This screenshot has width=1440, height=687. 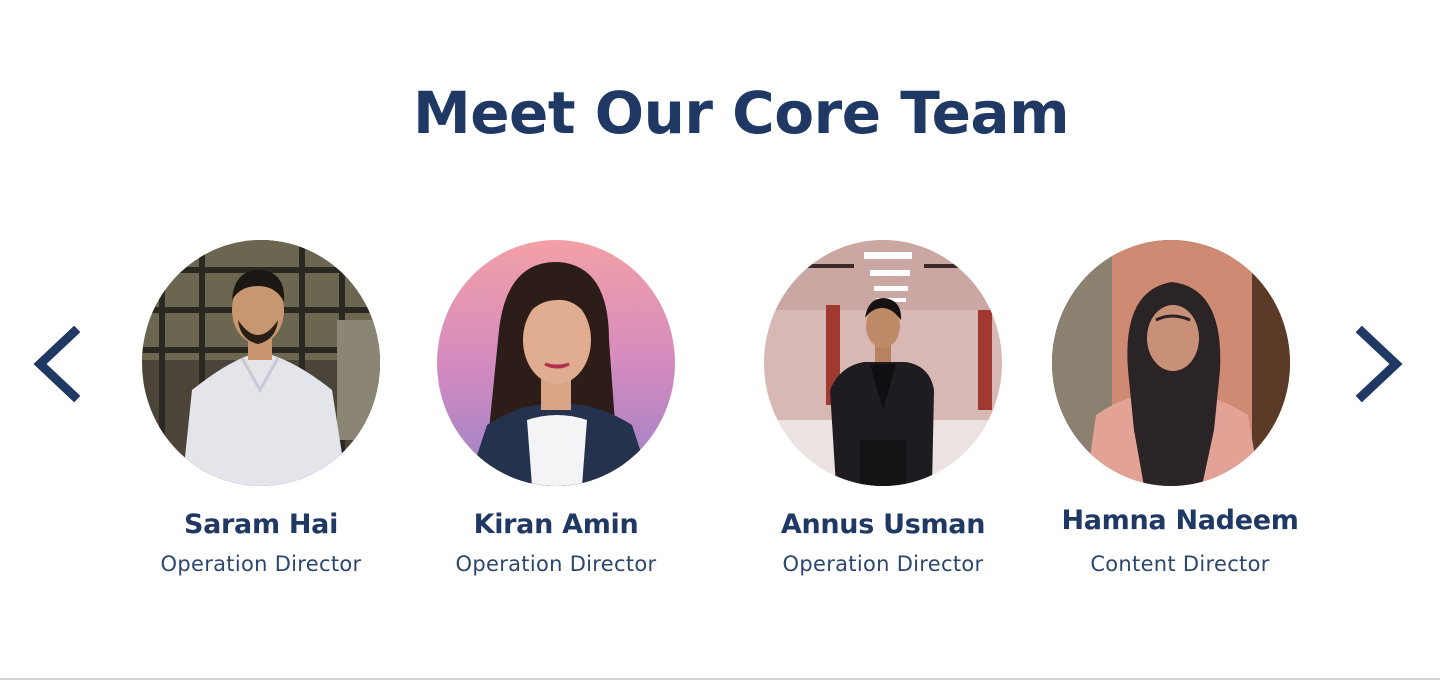 I want to click on member-name: Hamna Nadeem, so click(x=1180, y=520).